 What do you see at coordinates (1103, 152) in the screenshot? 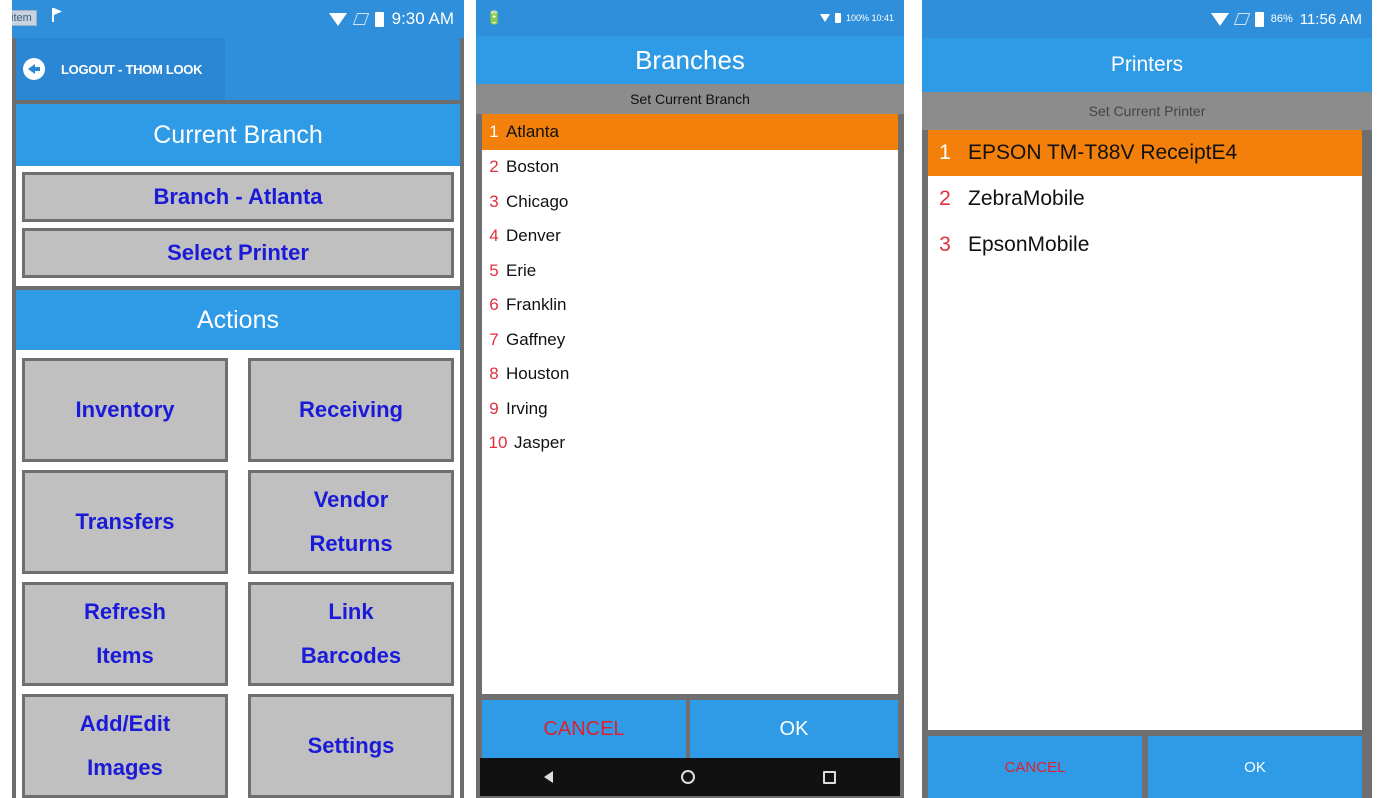
I see `item-label: EPSON TM-T88V ReceiptE4` at bounding box center [1103, 152].